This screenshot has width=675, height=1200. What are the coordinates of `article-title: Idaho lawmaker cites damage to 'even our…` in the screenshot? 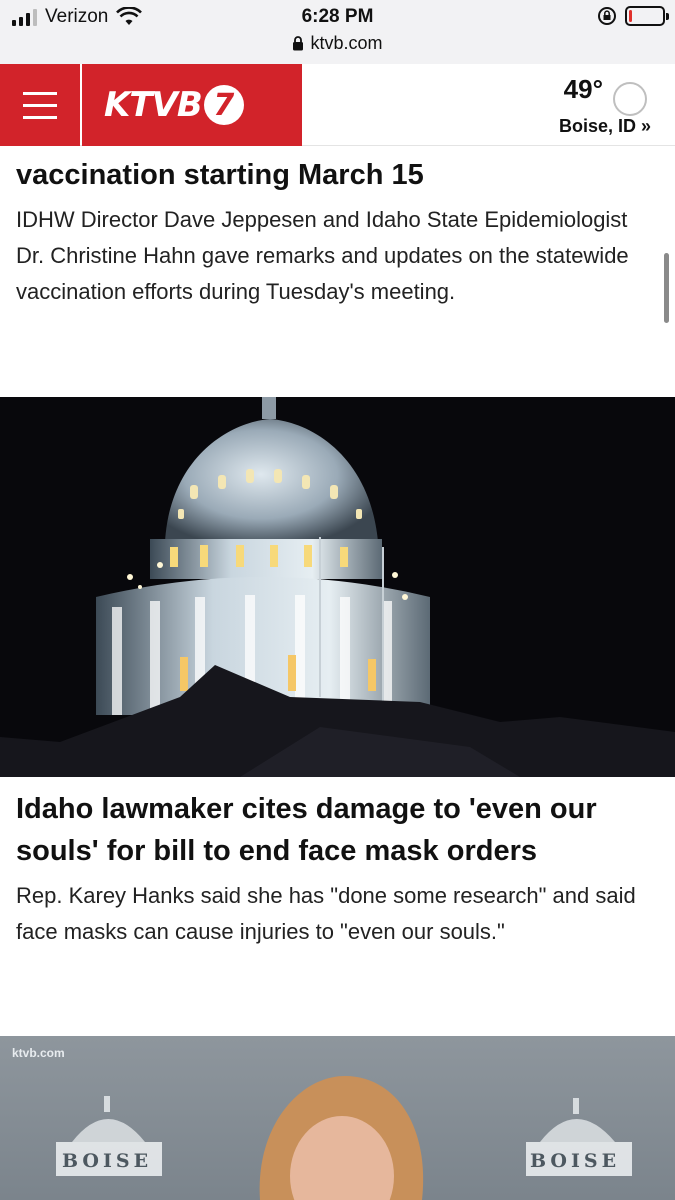 It's located at (336, 830).